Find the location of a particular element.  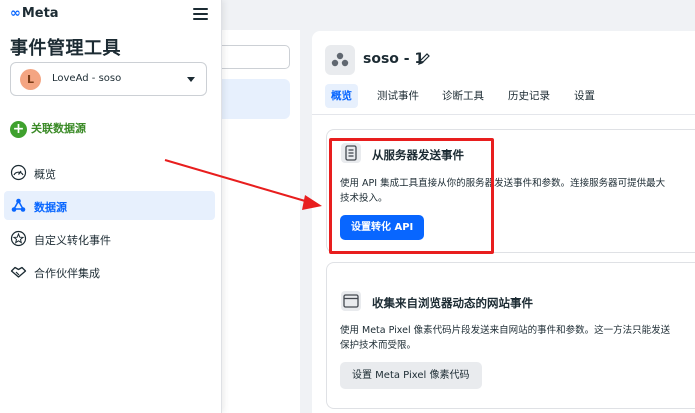

sidebar-item-overview: 概览 is located at coordinates (109, 172).